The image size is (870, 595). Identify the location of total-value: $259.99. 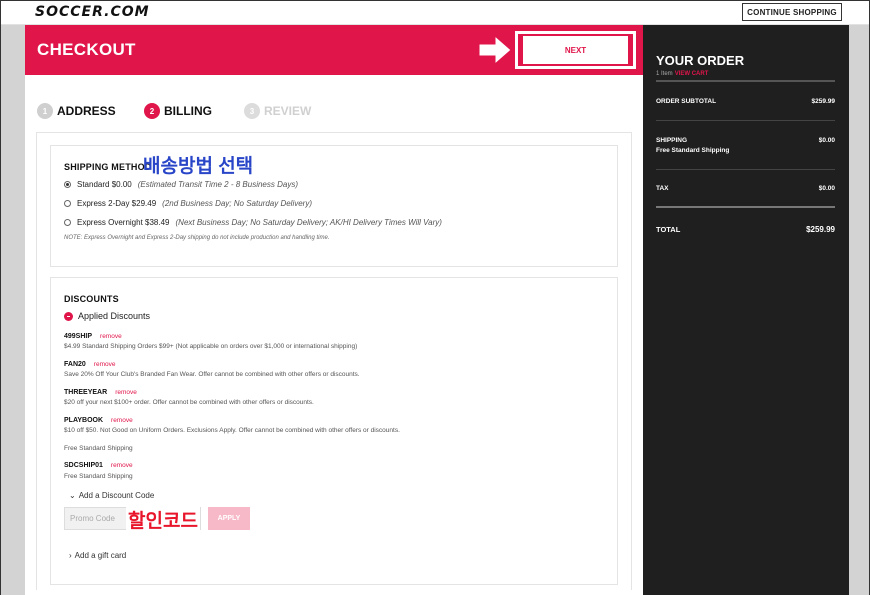
(820, 229).